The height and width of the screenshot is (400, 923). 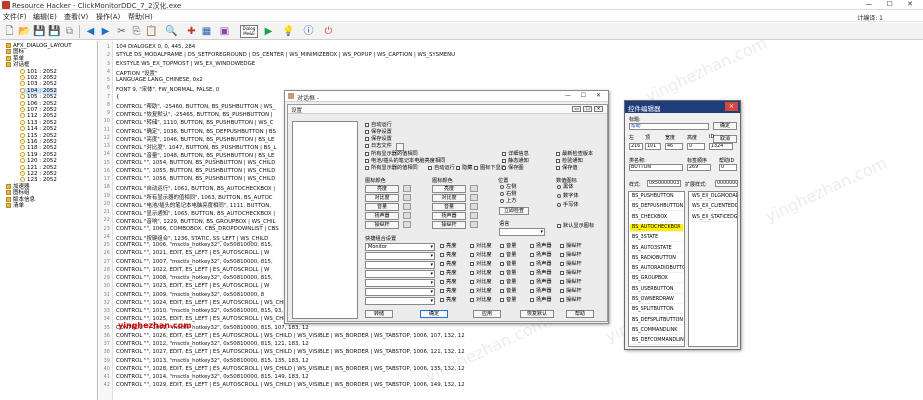 What do you see at coordinates (38, 154) in the screenshot?
I see `tree-leaf: 119 : 2052` at bounding box center [38, 154].